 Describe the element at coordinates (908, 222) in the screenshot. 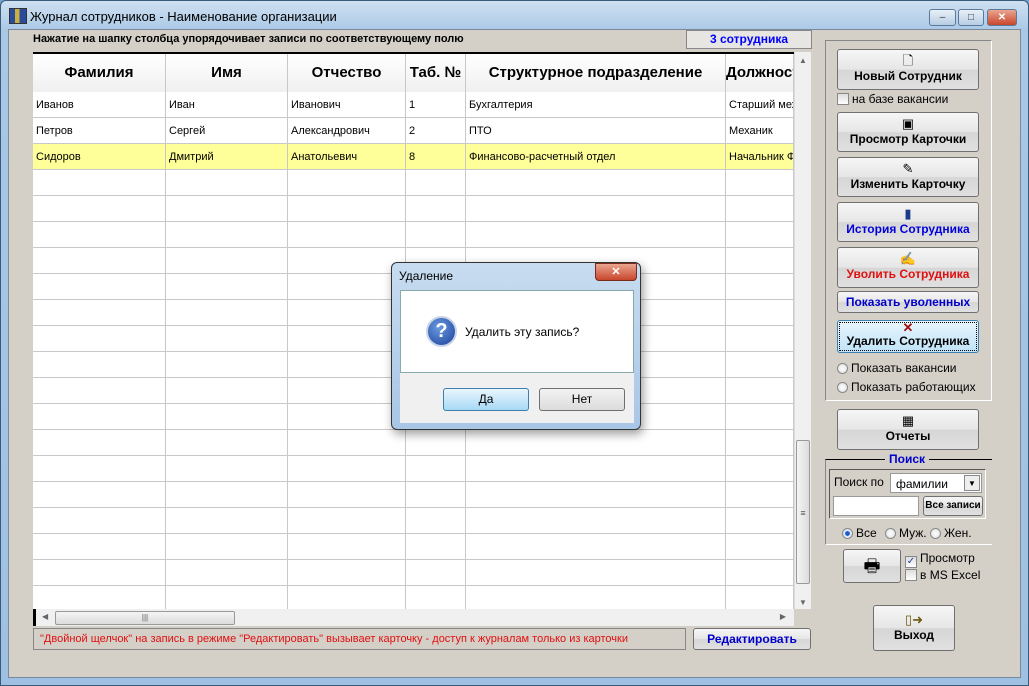

I see `employee-history-button: ▮ История Сотрудника` at that location.